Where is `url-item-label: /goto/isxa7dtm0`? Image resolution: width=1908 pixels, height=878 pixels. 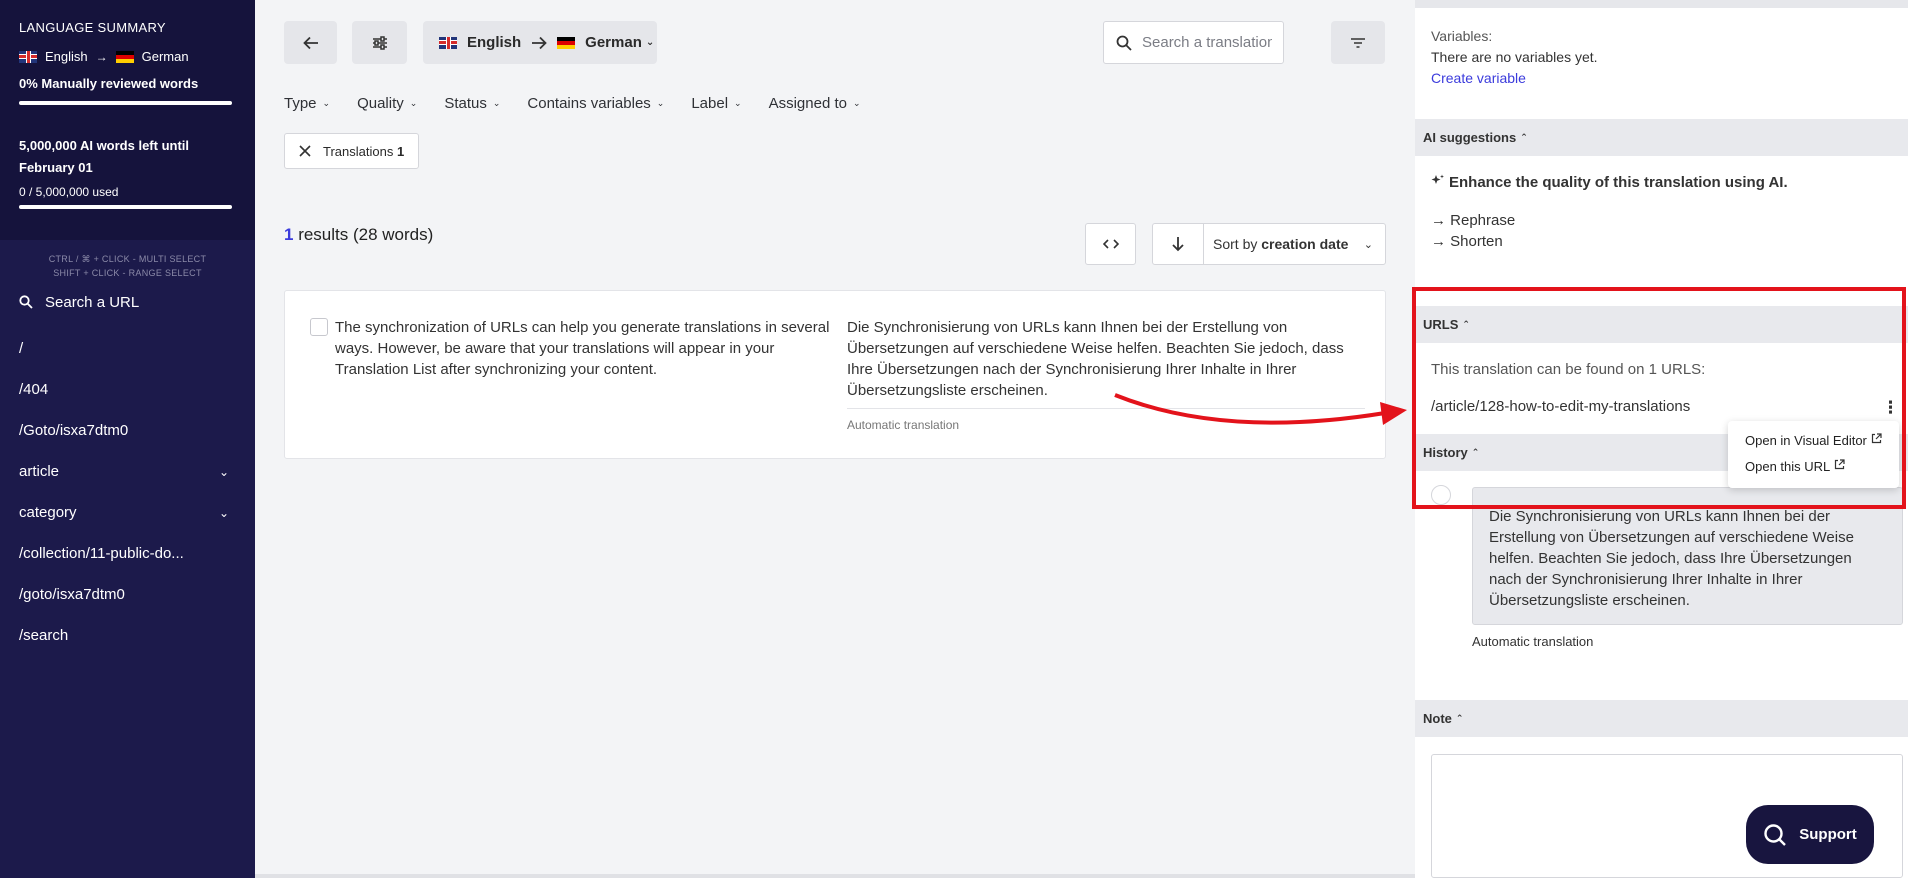 url-item-label: /goto/isxa7dtm0 is located at coordinates (72, 594).